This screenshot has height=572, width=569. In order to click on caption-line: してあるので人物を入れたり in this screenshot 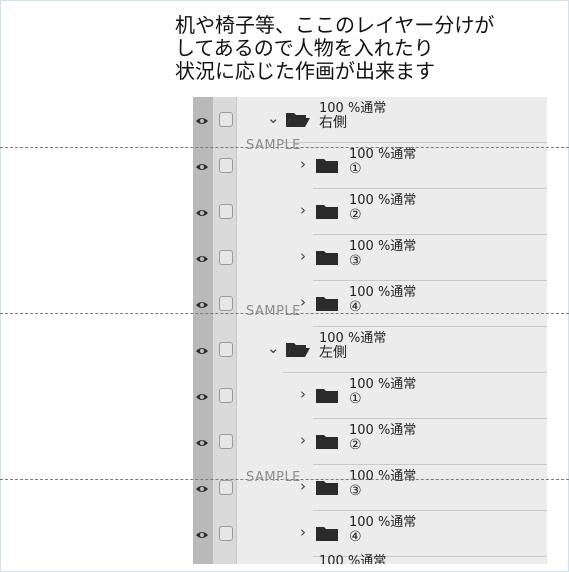, I will do `click(304, 48)`.